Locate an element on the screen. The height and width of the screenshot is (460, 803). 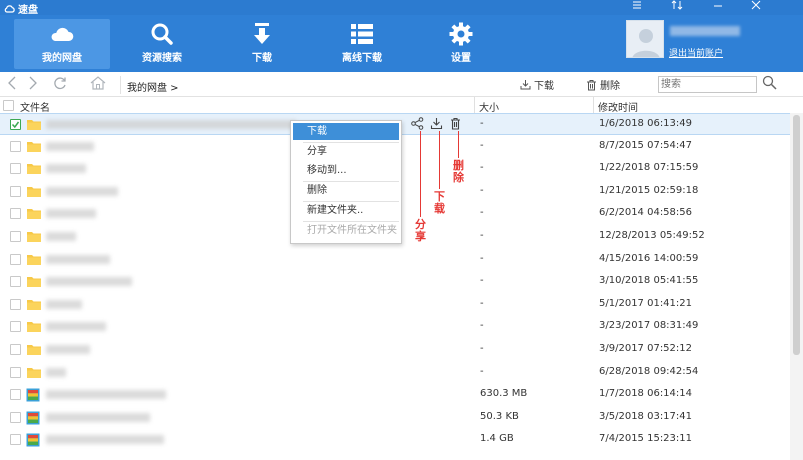
header-size: 大小 is located at coordinates (489, 106).